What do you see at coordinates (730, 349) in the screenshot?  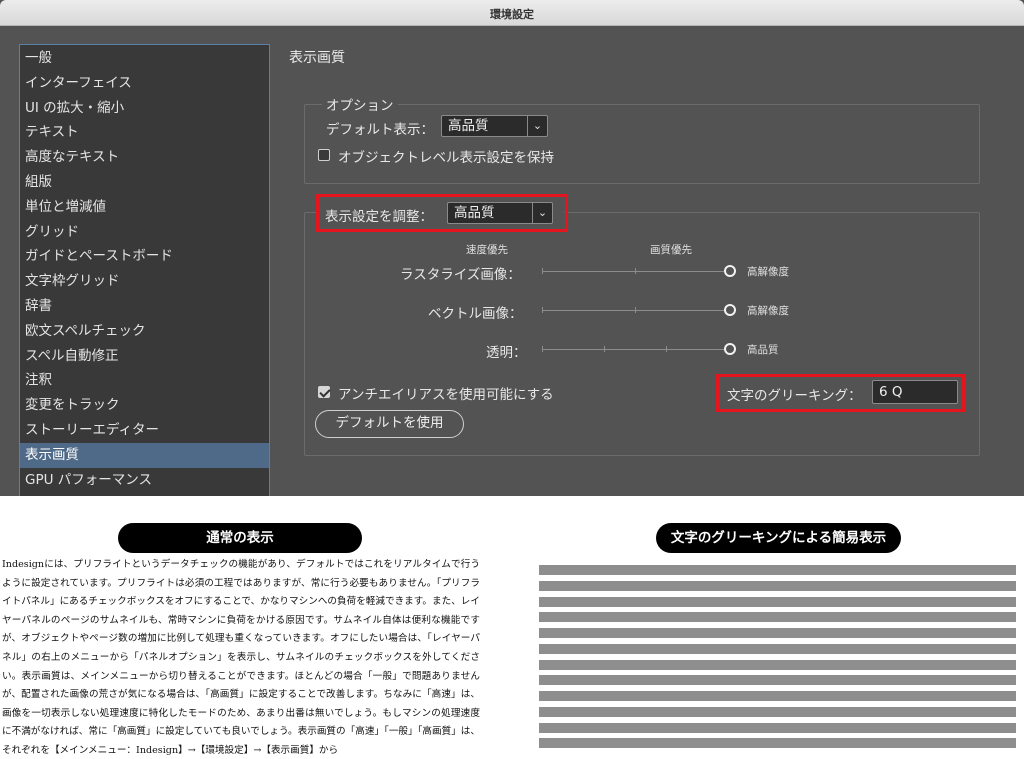 I see `transparency-slider-handle` at bounding box center [730, 349].